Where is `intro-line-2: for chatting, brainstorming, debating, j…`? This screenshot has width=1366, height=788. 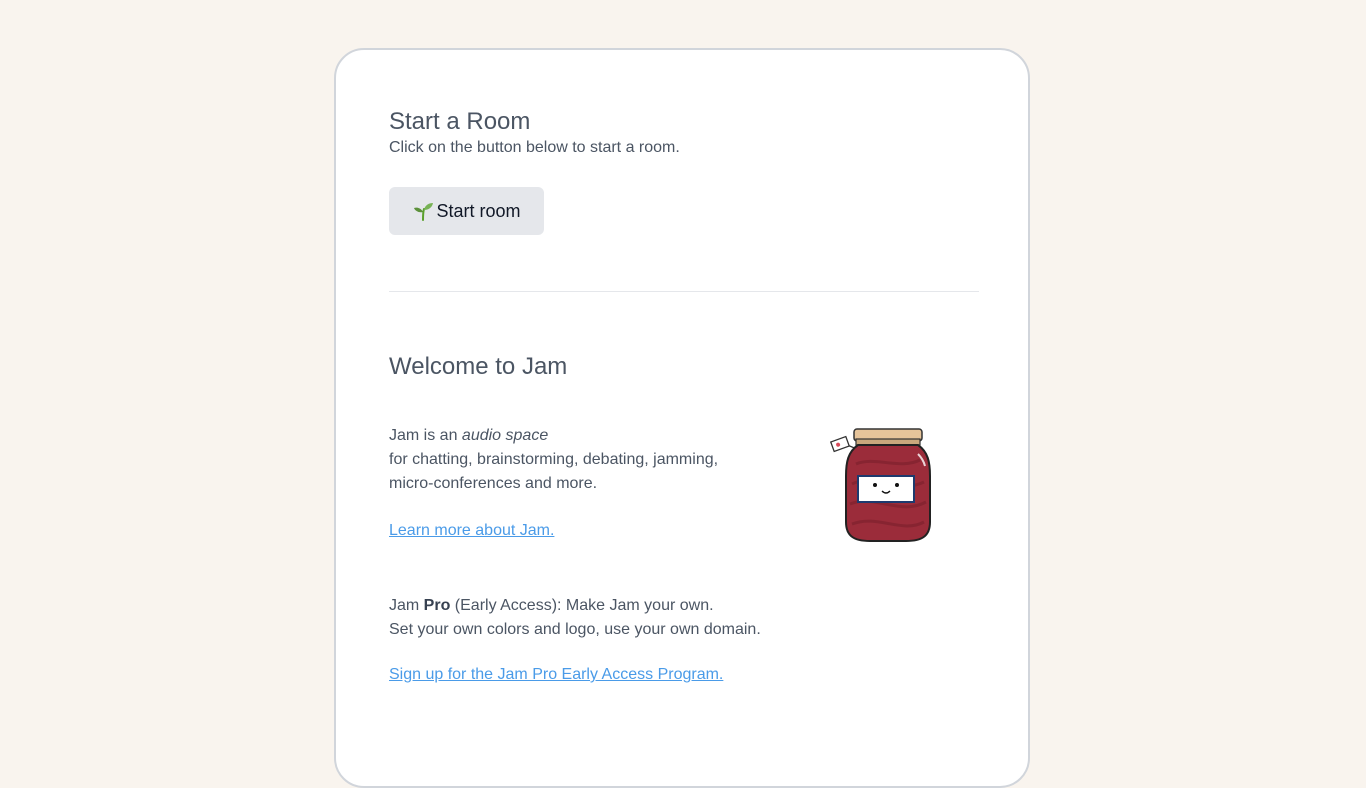
intro-line-2: for chatting, brainstorming, debating, j… is located at coordinates (554, 459).